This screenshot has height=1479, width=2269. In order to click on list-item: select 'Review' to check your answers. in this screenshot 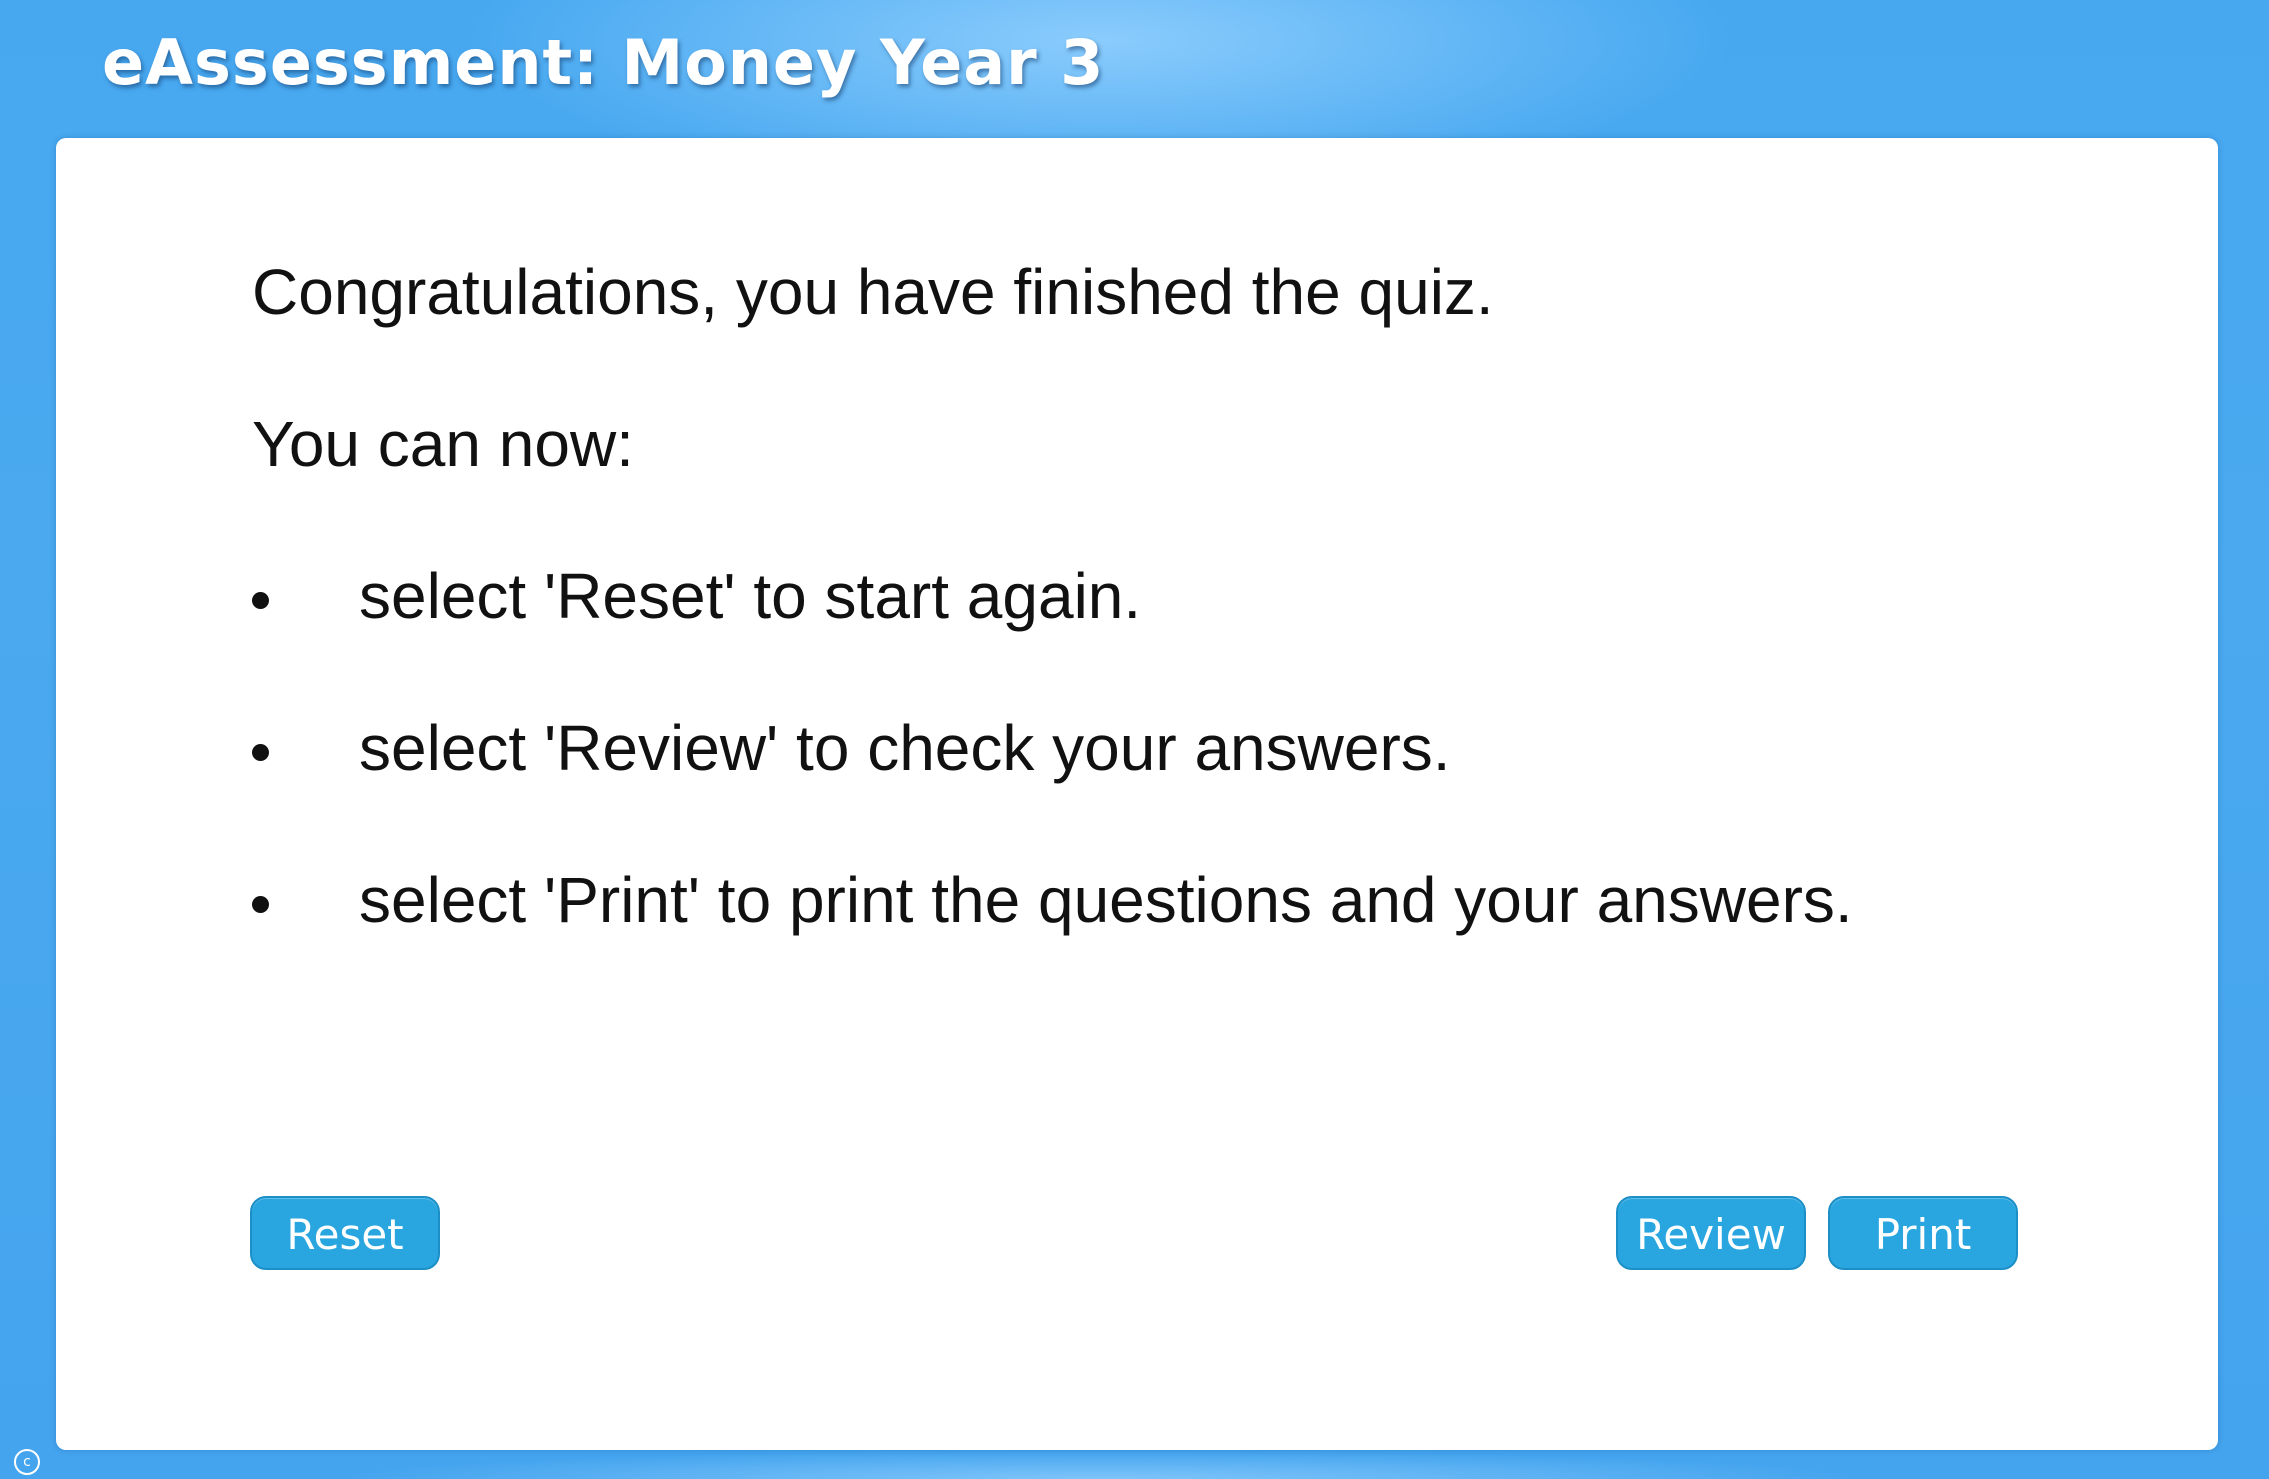, I will do `click(1177, 792)`.